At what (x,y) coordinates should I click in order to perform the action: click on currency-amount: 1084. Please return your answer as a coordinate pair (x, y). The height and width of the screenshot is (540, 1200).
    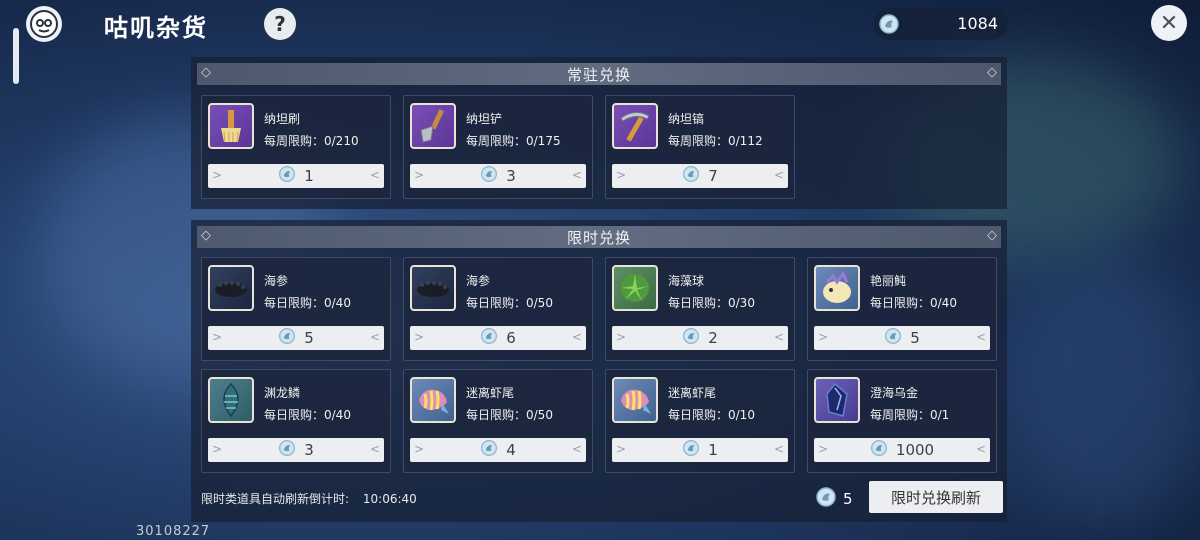
    Looking at the image, I should click on (977, 23).